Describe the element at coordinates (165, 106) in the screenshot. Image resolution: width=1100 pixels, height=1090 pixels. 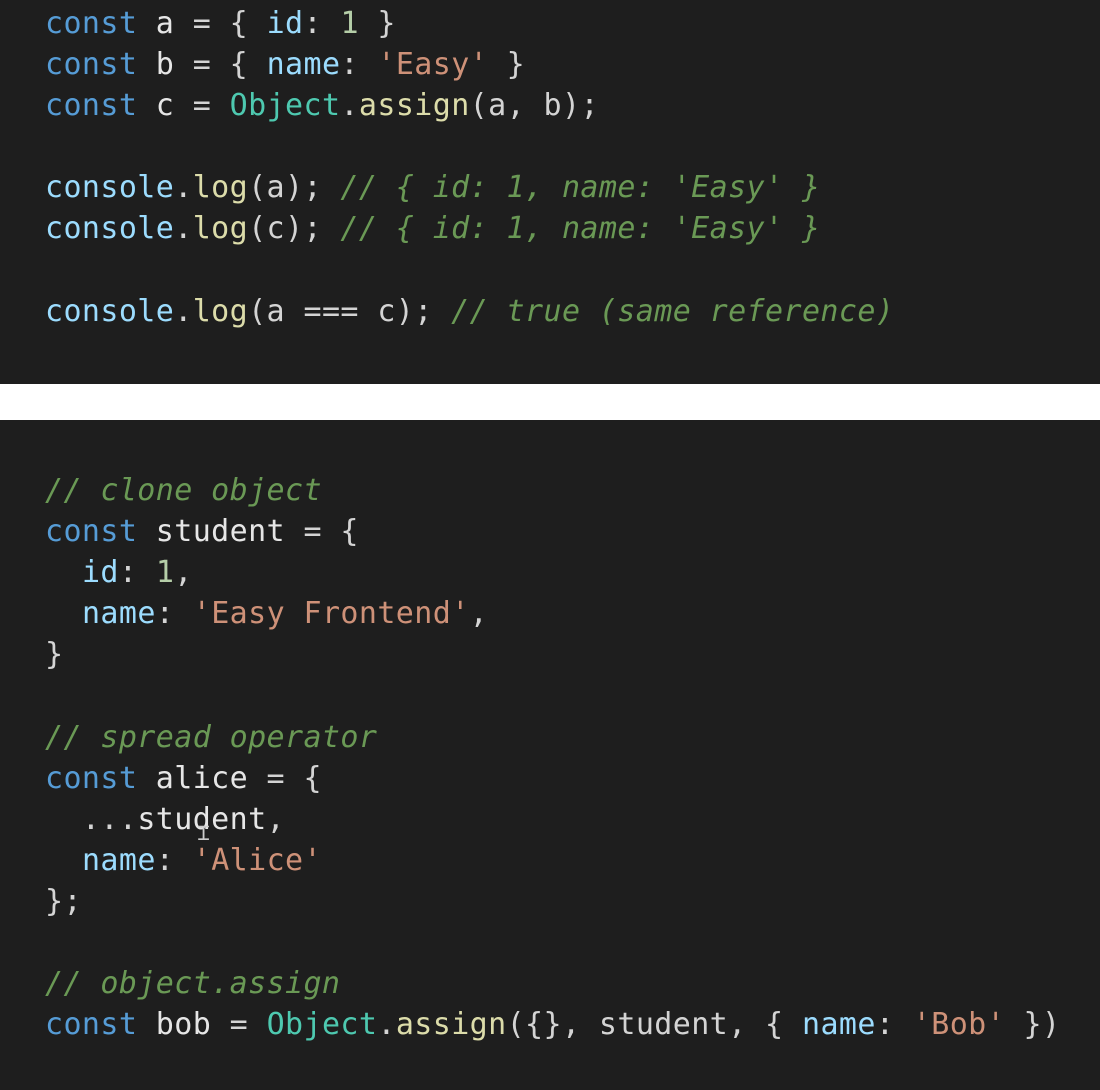
I see `code-token-var: c` at that location.